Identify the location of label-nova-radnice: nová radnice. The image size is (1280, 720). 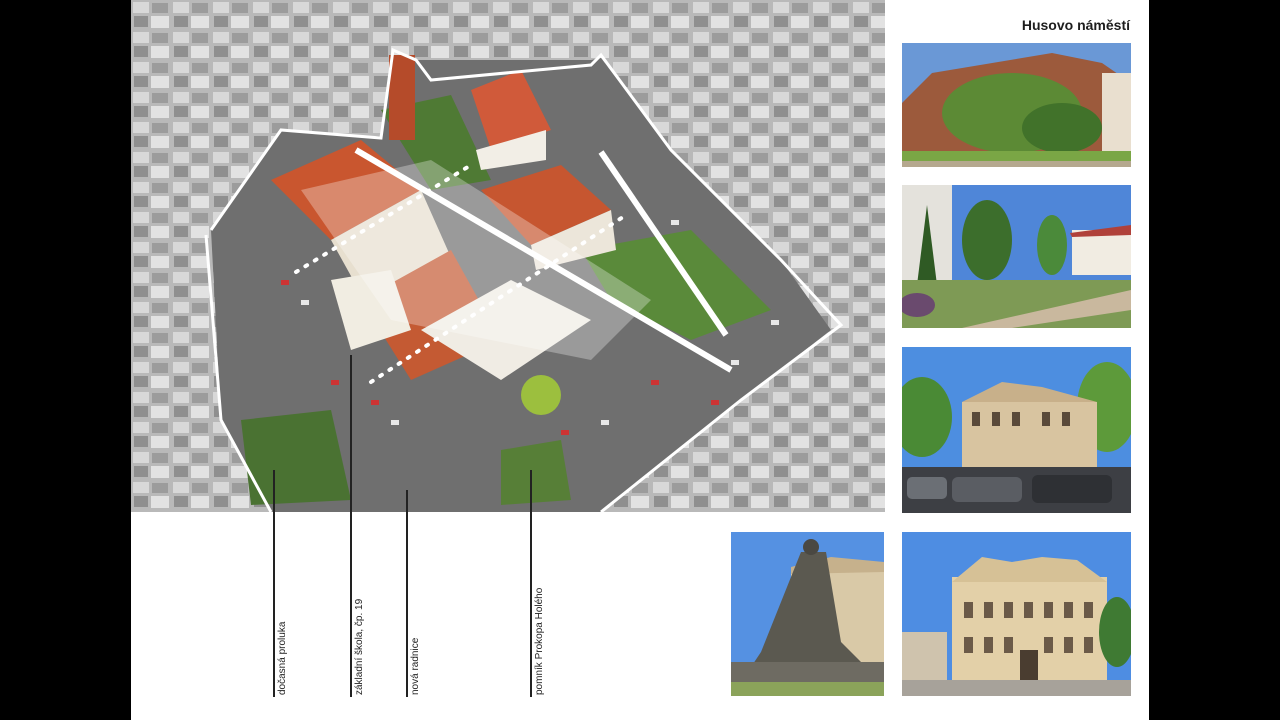
(415, 666).